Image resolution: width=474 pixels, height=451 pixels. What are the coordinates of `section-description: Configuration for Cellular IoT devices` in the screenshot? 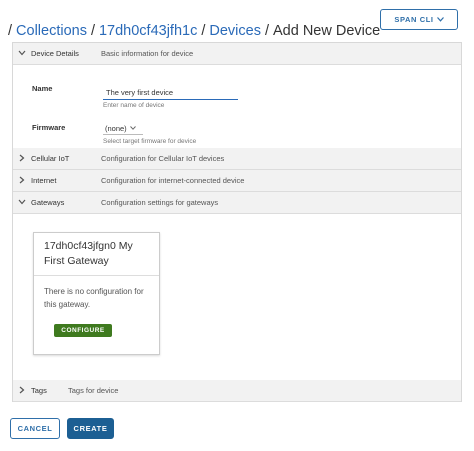 It's located at (163, 158).